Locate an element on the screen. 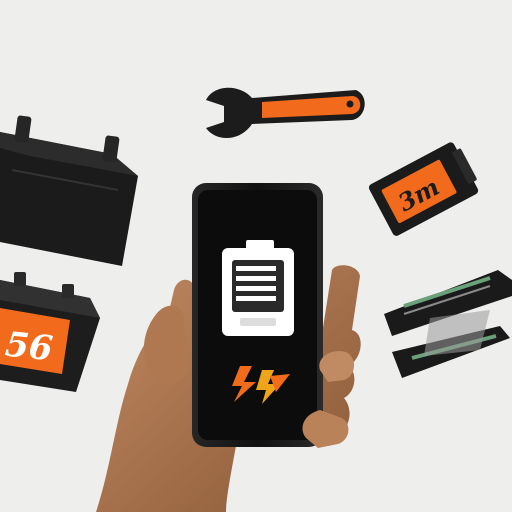 The image size is (512, 512). smartphone-icon is located at coordinates (257, 315).